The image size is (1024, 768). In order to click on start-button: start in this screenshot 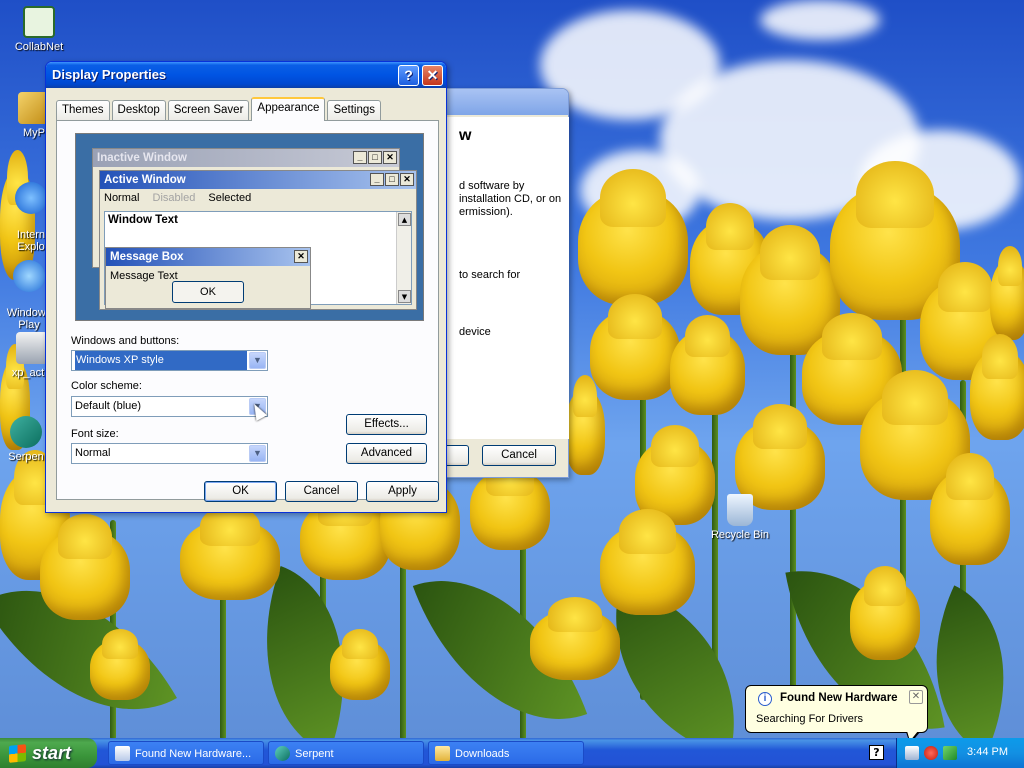, I will do `click(48, 753)`.